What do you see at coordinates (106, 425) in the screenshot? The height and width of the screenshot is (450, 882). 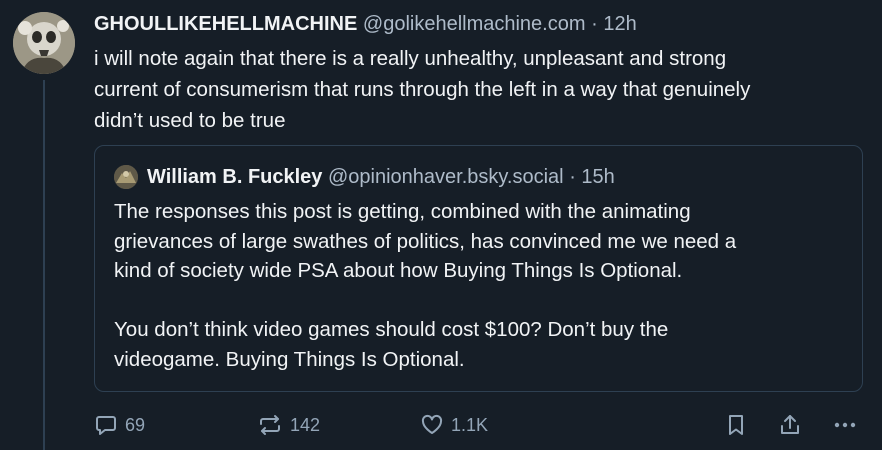 I see `reply-icon` at bounding box center [106, 425].